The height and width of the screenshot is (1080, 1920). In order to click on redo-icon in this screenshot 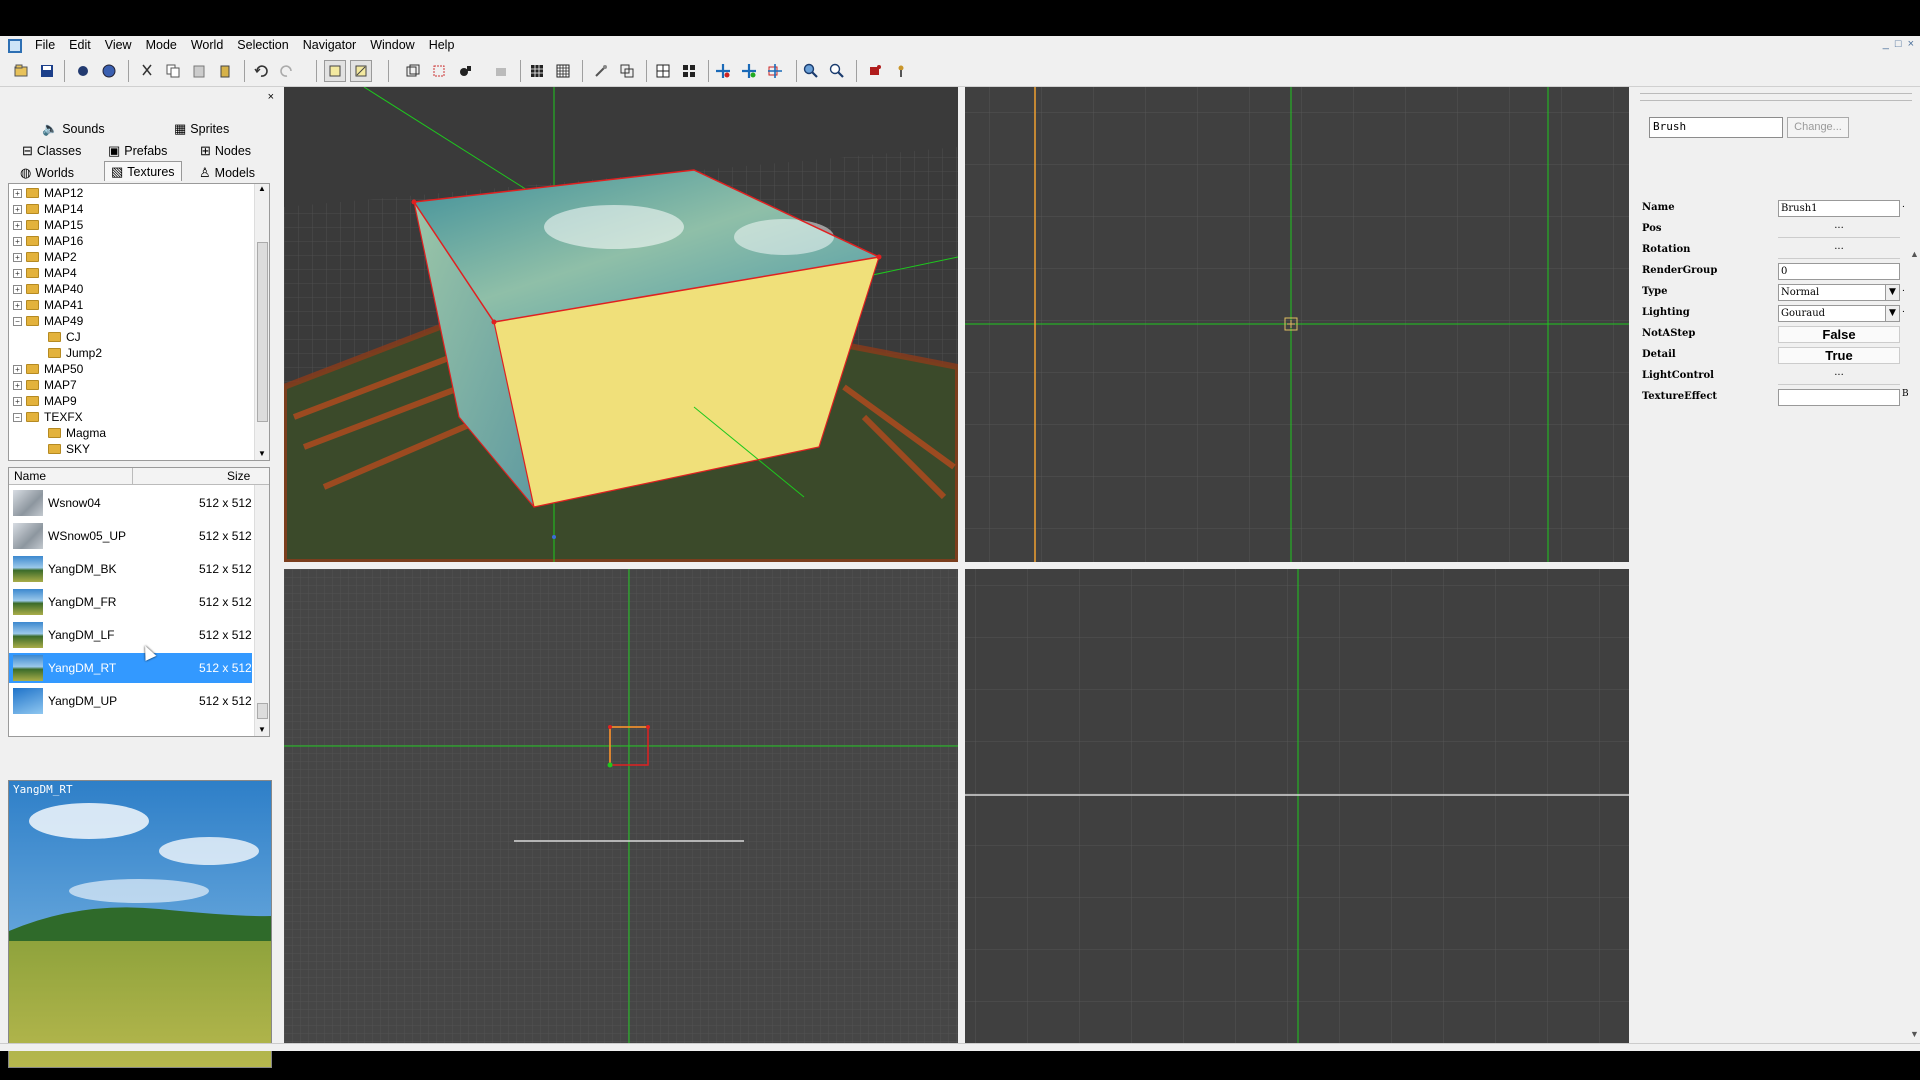, I will do `click(287, 71)`.